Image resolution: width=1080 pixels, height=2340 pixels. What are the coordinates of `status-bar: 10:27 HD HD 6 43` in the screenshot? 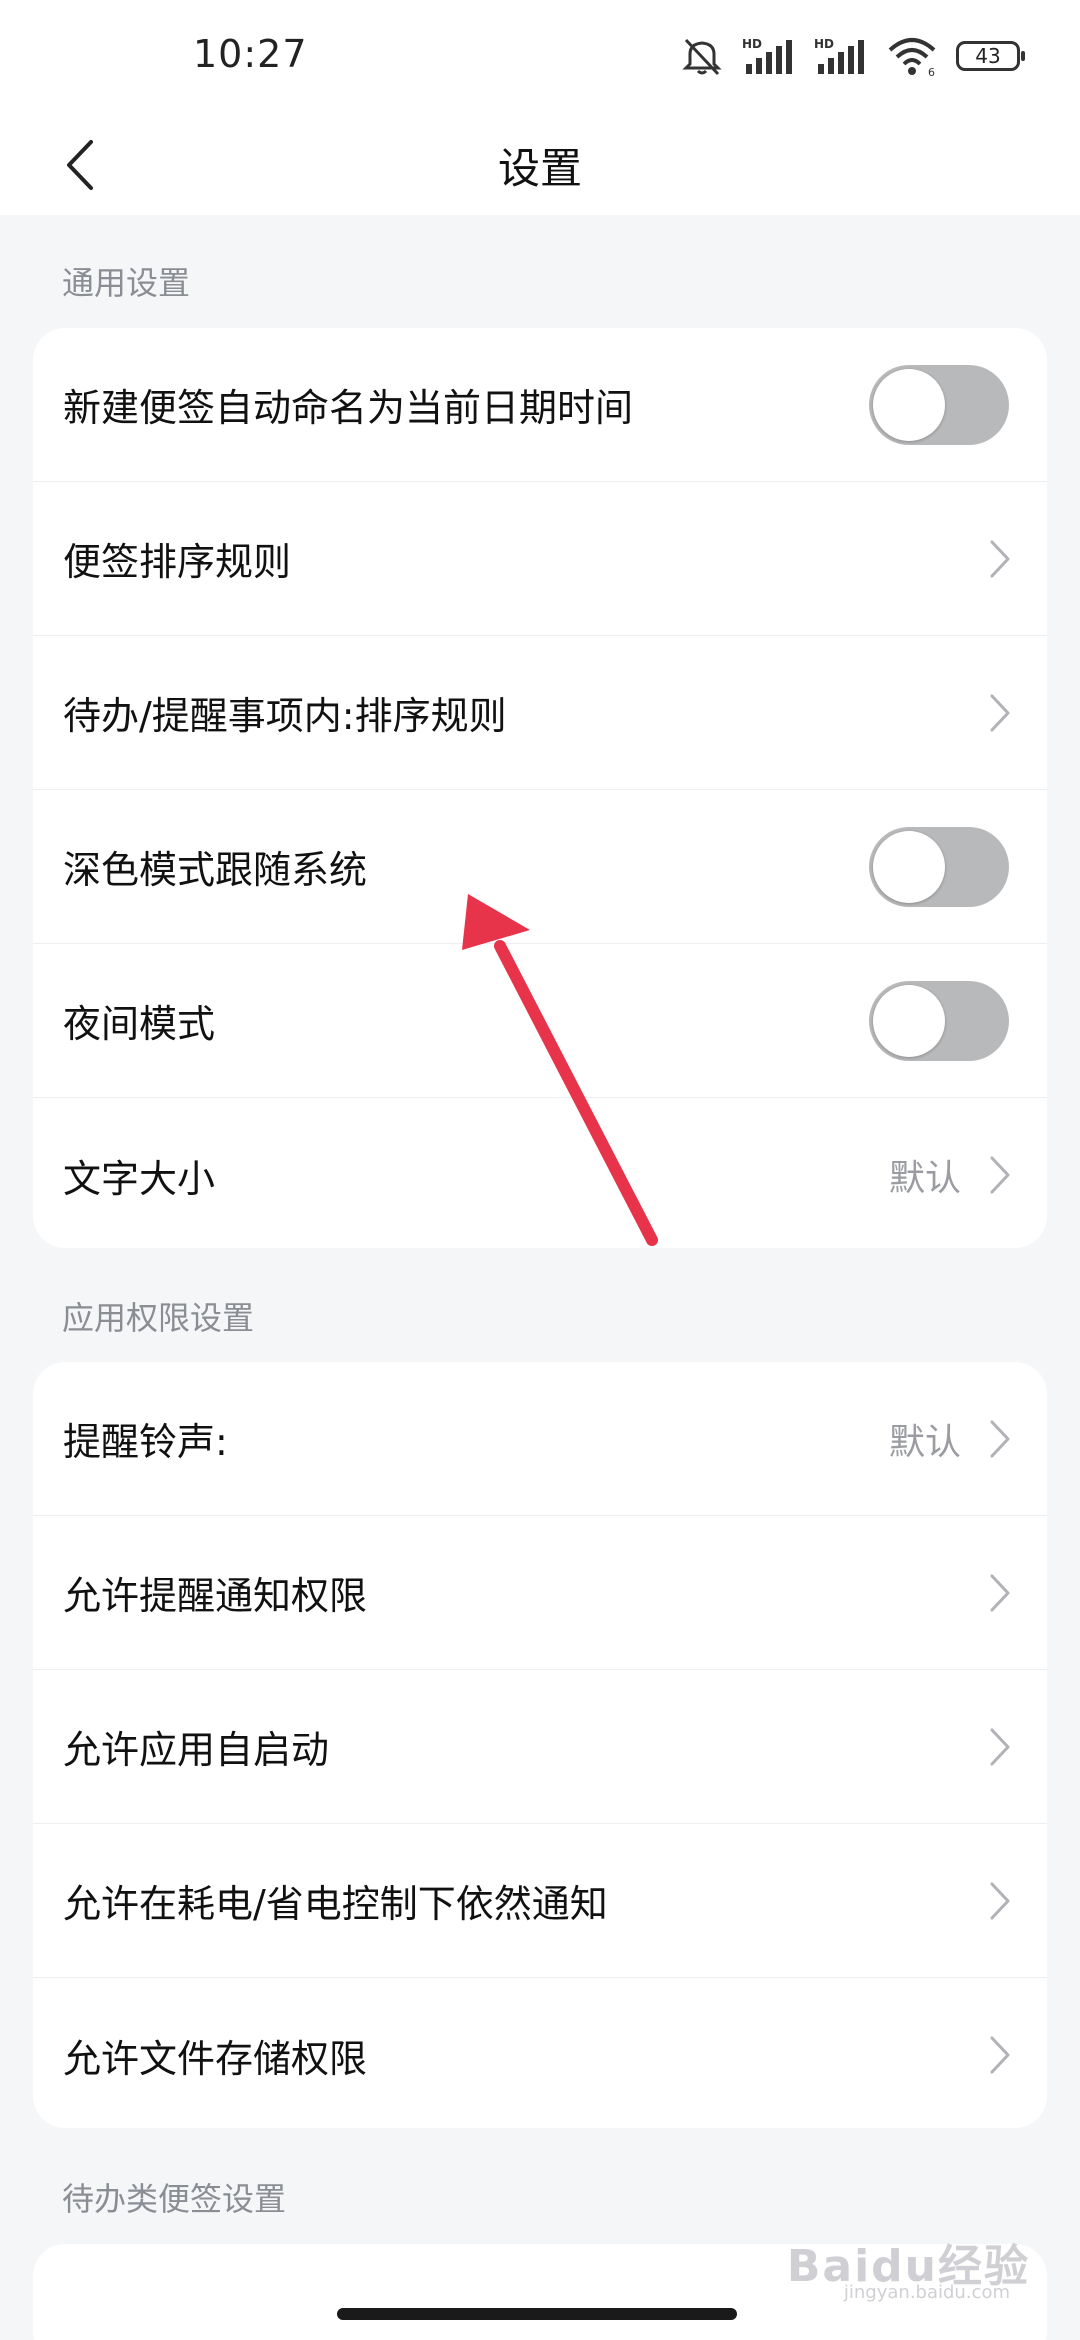 It's located at (540, 57).